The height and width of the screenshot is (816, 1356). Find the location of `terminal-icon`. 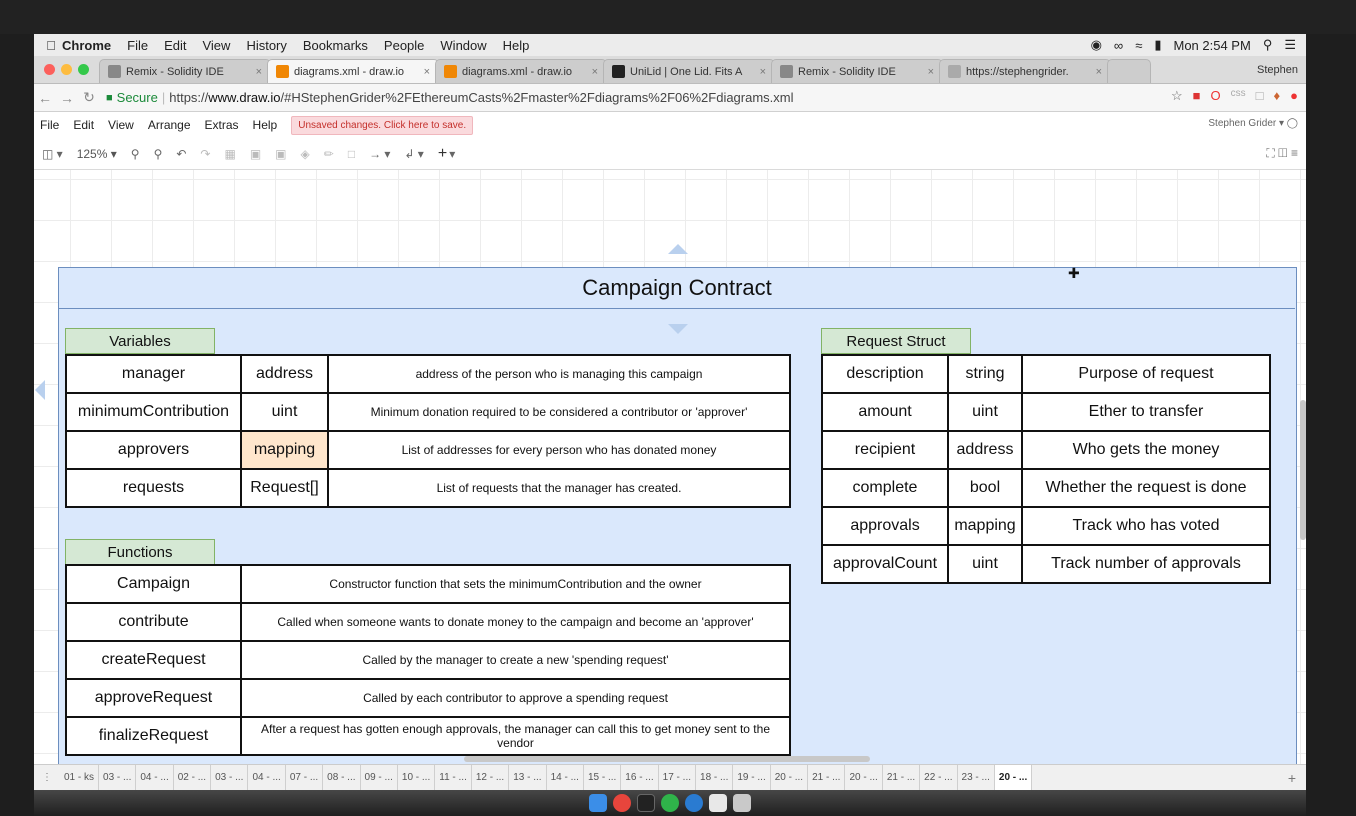

terminal-icon is located at coordinates (646, 803).